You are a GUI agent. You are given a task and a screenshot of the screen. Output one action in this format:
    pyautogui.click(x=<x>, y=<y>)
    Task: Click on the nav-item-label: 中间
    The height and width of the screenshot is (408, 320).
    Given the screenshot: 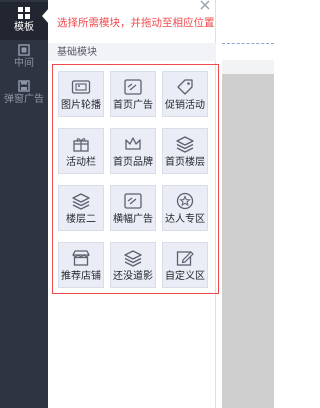 What is the action you would take?
    pyautogui.click(x=24, y=63)
    